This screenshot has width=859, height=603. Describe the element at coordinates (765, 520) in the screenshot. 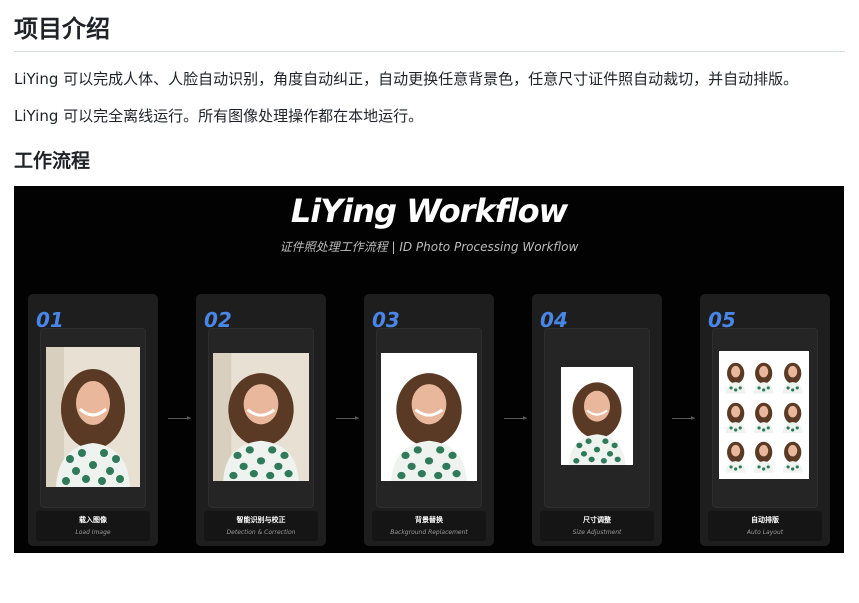

I see `step-title-zh: 自动排版` at that location.